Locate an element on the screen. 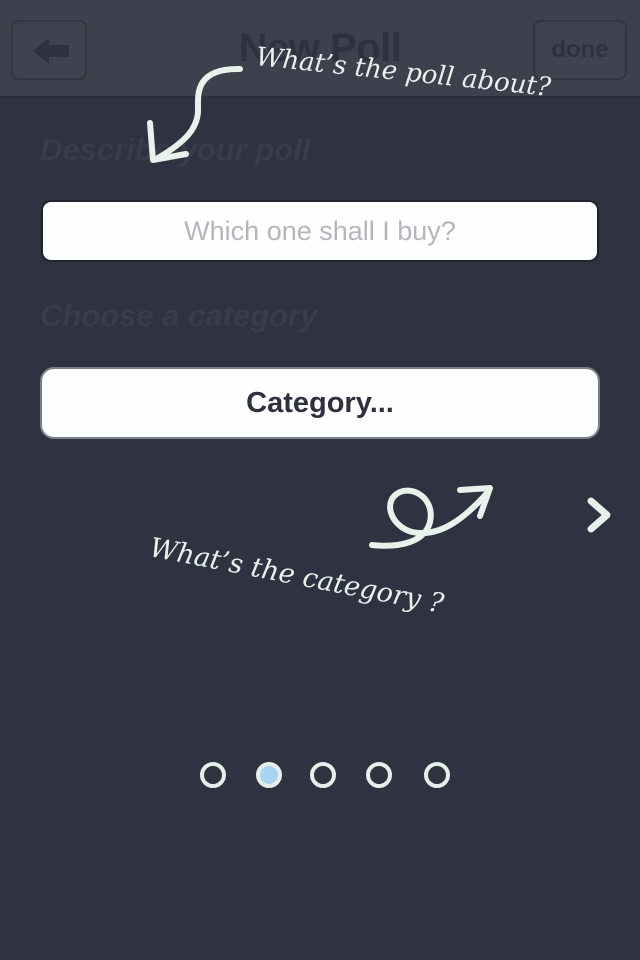 This screenshot has width=640, height=960. page-indicator is located at coordinates (324, 775).